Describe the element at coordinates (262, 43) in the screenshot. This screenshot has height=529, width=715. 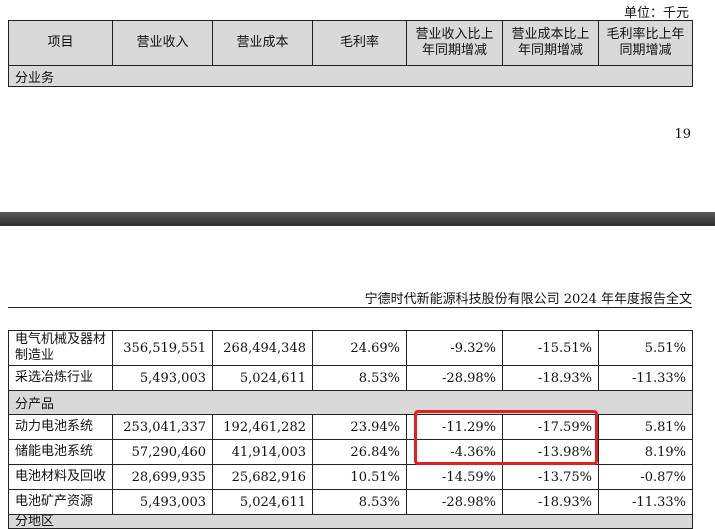
I see `col-header-cost: 营业成本` at that location.